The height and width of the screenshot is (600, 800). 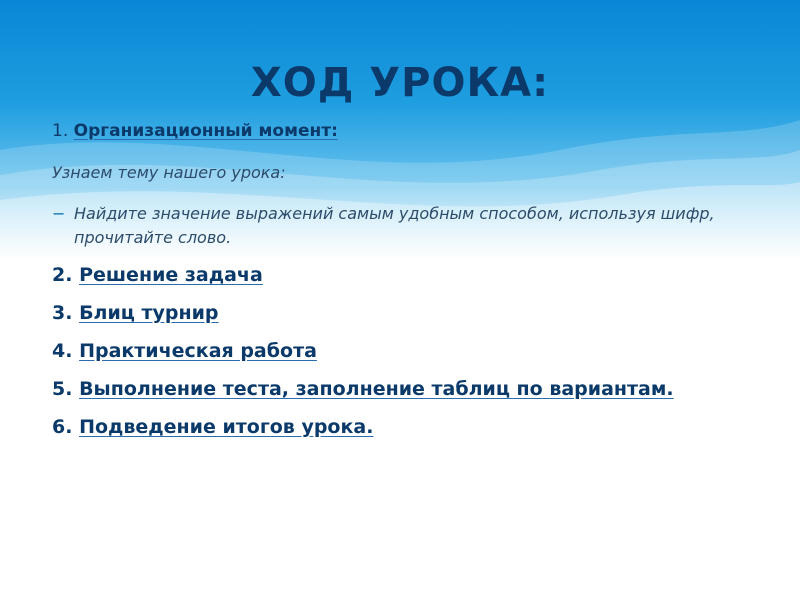 What do you see at coordinates (226, 427) in the screenshot?
I see `link-summary: Подведение итогов урока.` at bounding box center [226, 427].